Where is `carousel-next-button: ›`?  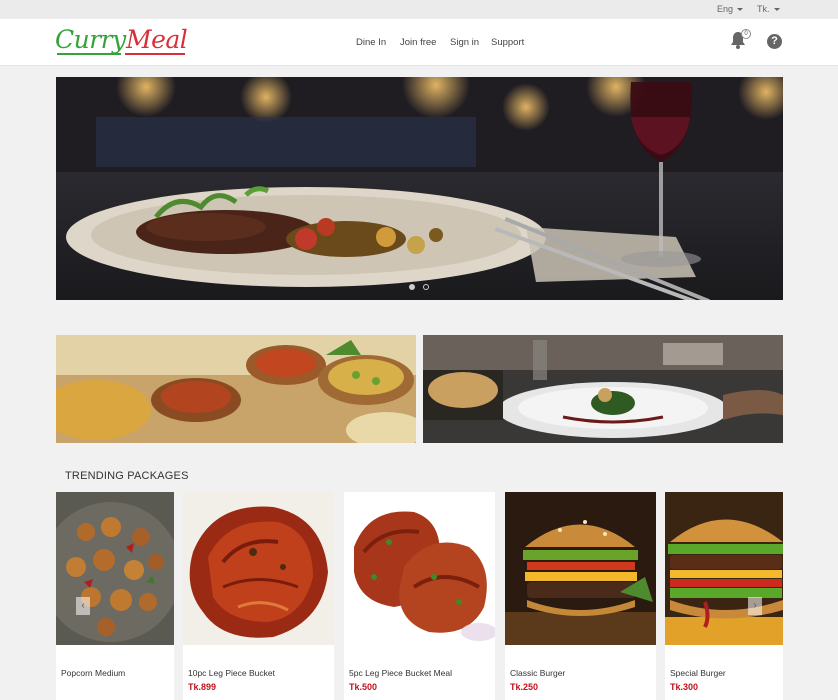 carousel-next-button: › is located at coordinates (755, 606).